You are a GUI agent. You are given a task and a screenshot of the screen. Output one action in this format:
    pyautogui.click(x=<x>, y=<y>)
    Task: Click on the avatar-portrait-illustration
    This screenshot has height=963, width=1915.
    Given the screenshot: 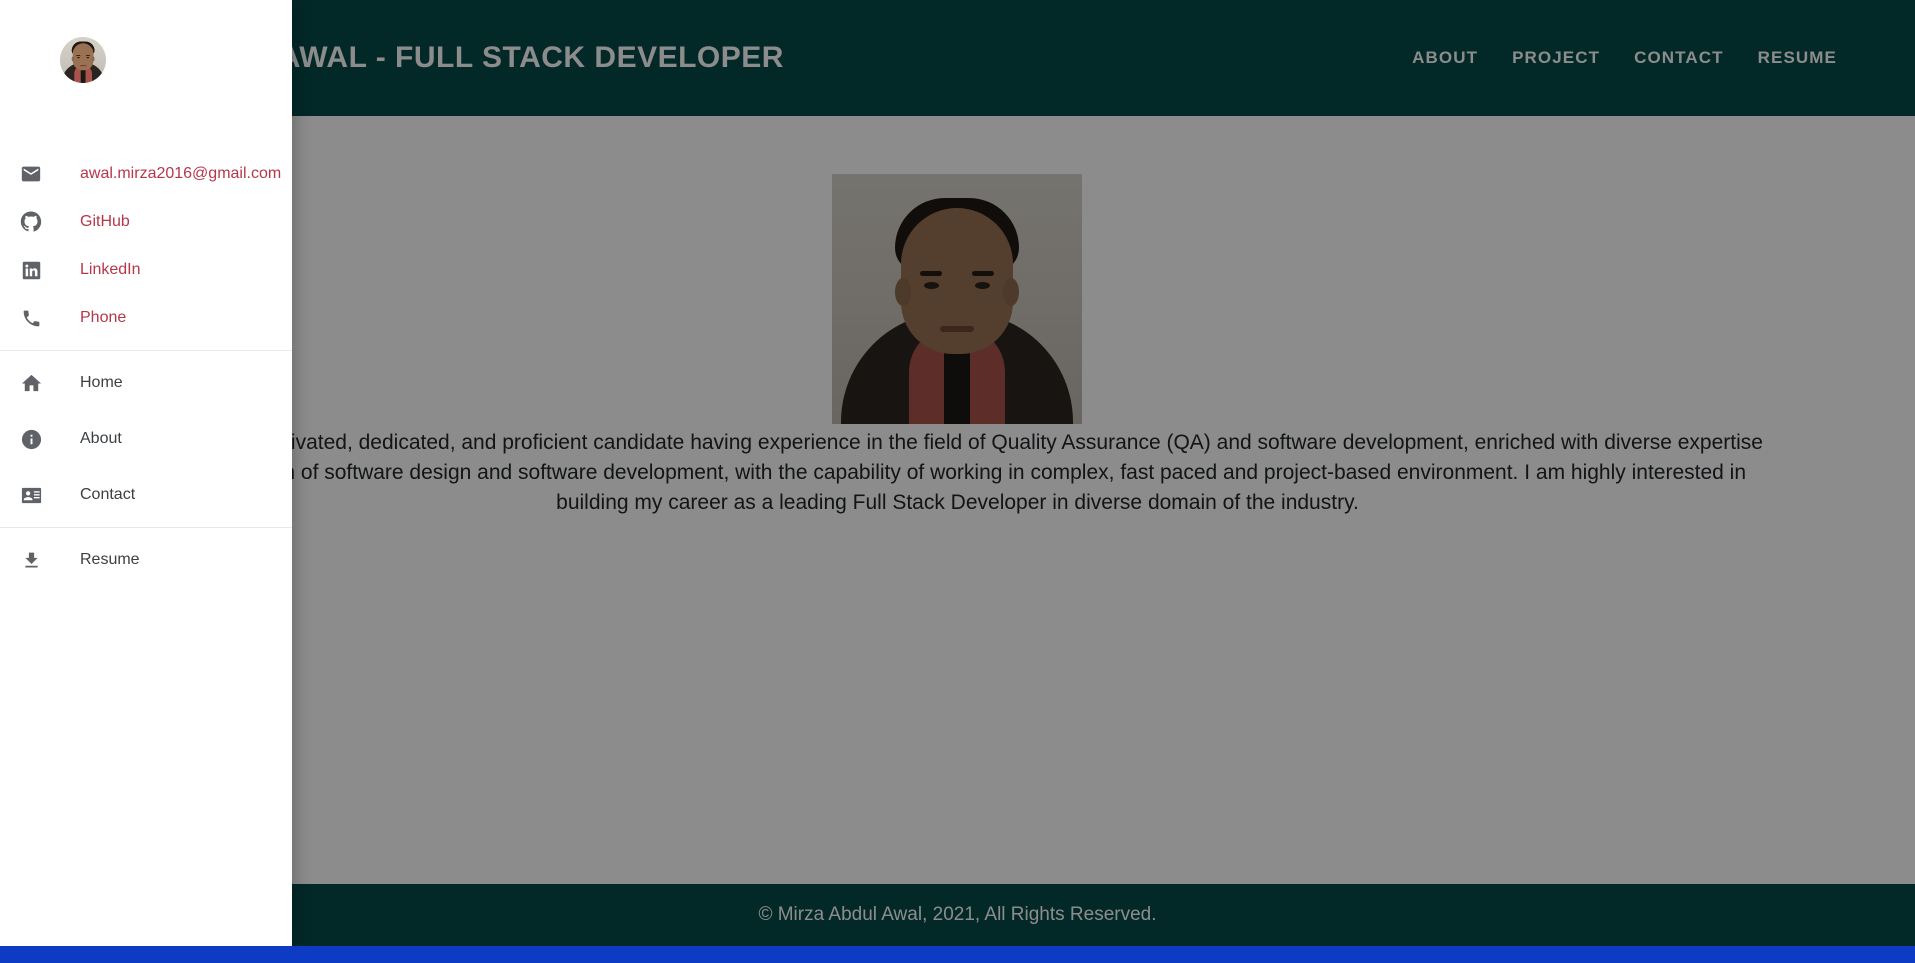 What is the action you would take?
    pyautogui.click(x=83, y=60)
    